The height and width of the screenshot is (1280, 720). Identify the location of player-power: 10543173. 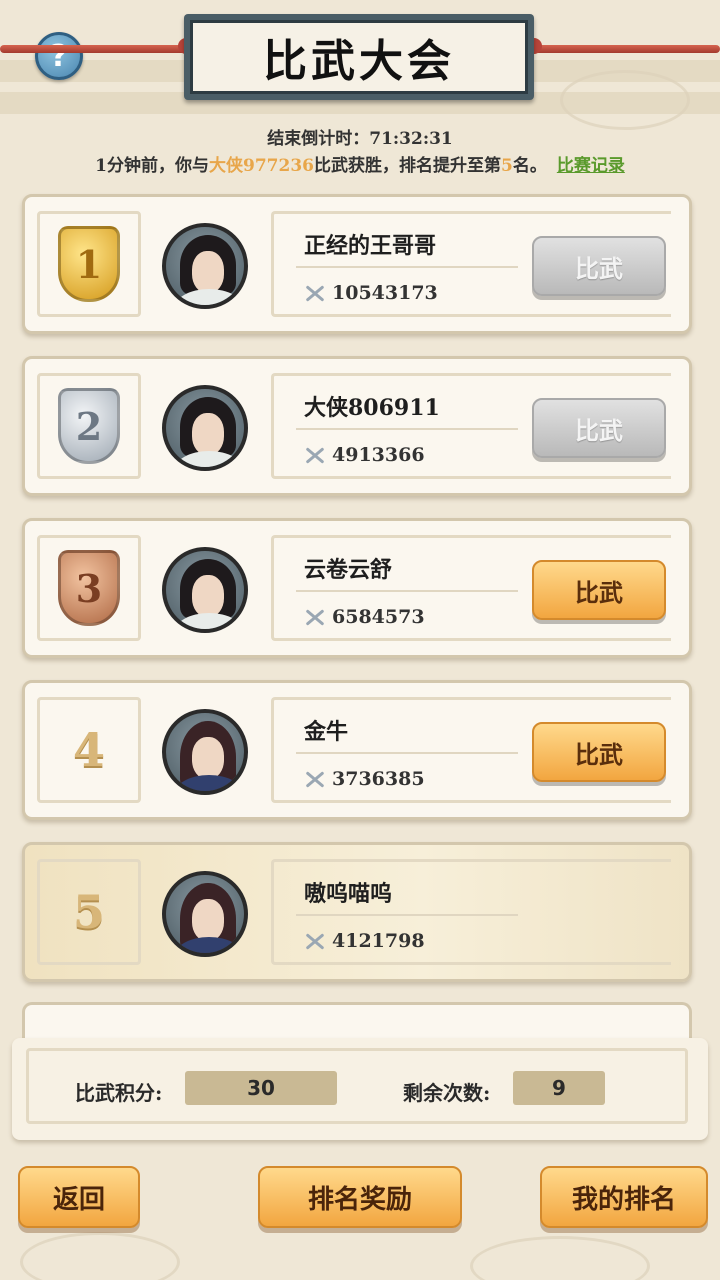
(371, 293).